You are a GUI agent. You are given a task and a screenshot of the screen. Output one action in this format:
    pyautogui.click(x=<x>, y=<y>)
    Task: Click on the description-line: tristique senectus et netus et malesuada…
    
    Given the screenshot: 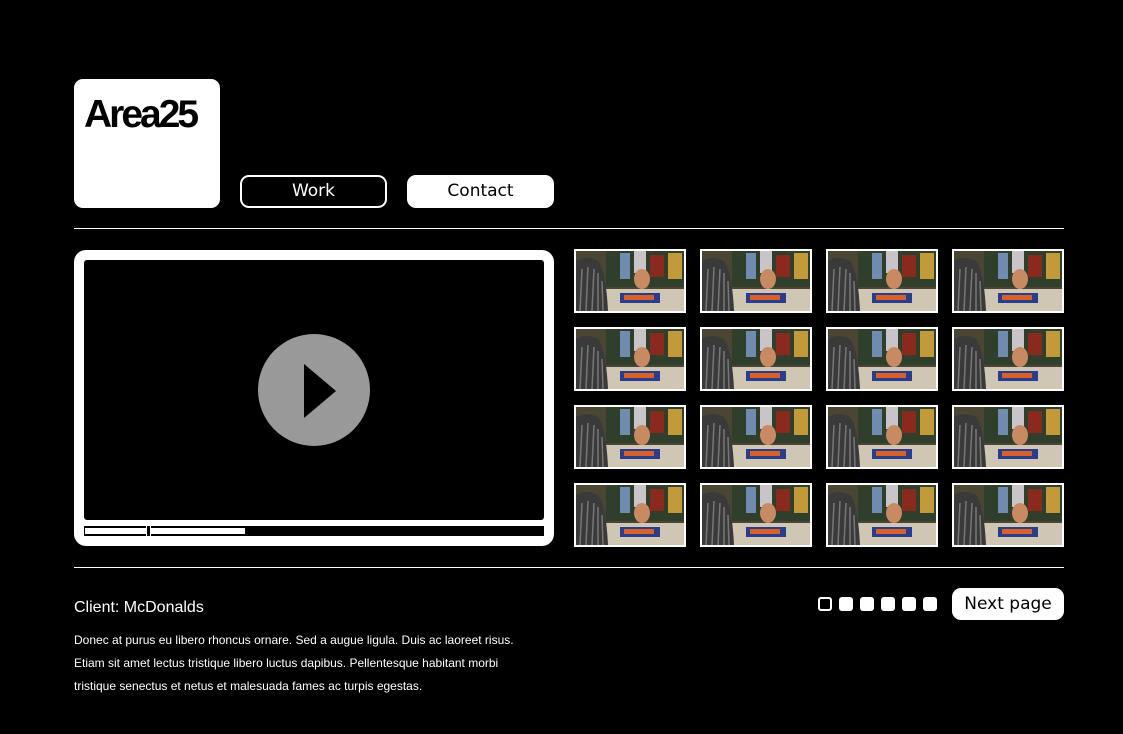 What is the action you would take?
    pyautogui.click(x=248, y=686)
    